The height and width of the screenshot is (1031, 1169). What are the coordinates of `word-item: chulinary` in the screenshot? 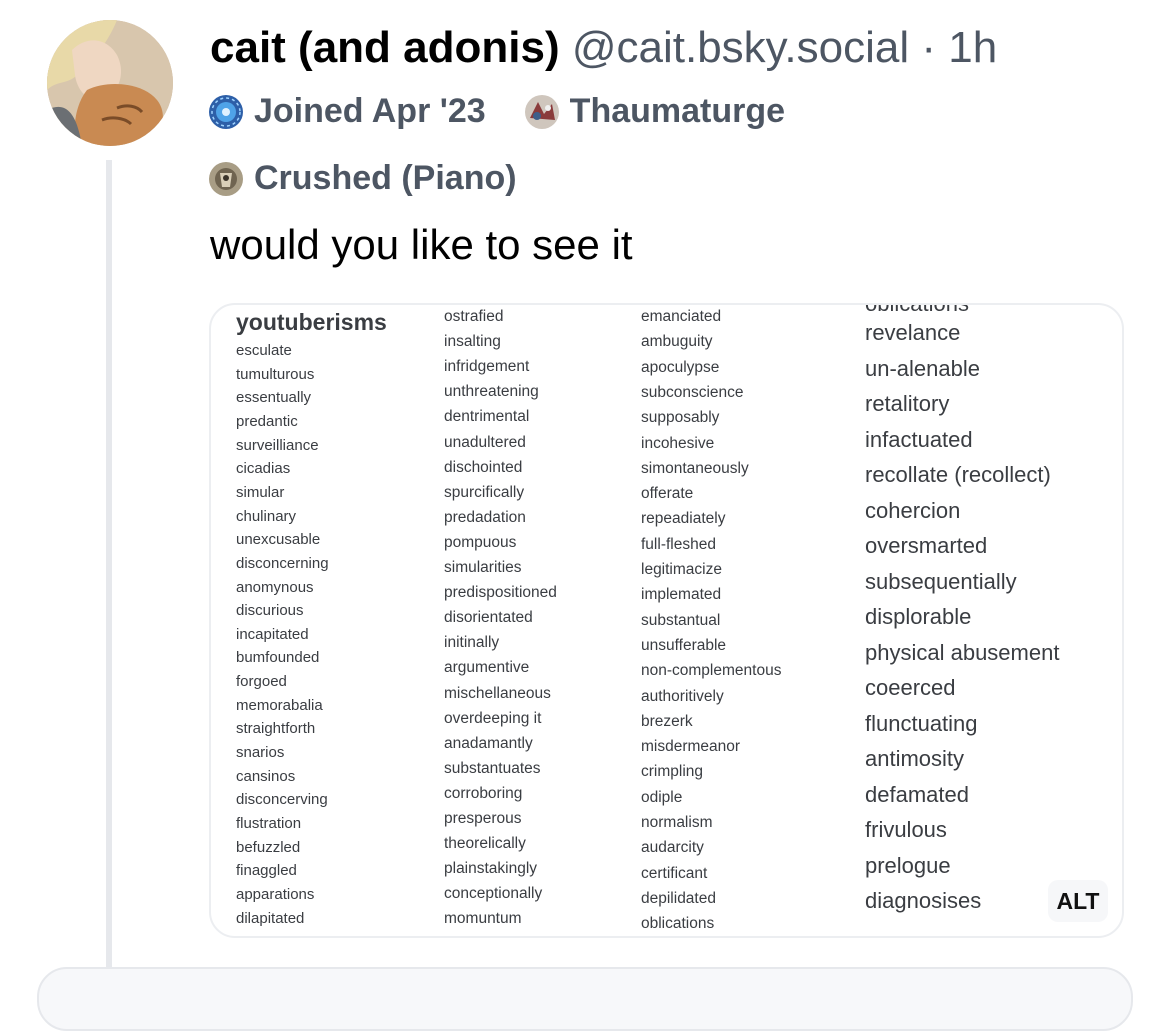 It's located at (266, 516).